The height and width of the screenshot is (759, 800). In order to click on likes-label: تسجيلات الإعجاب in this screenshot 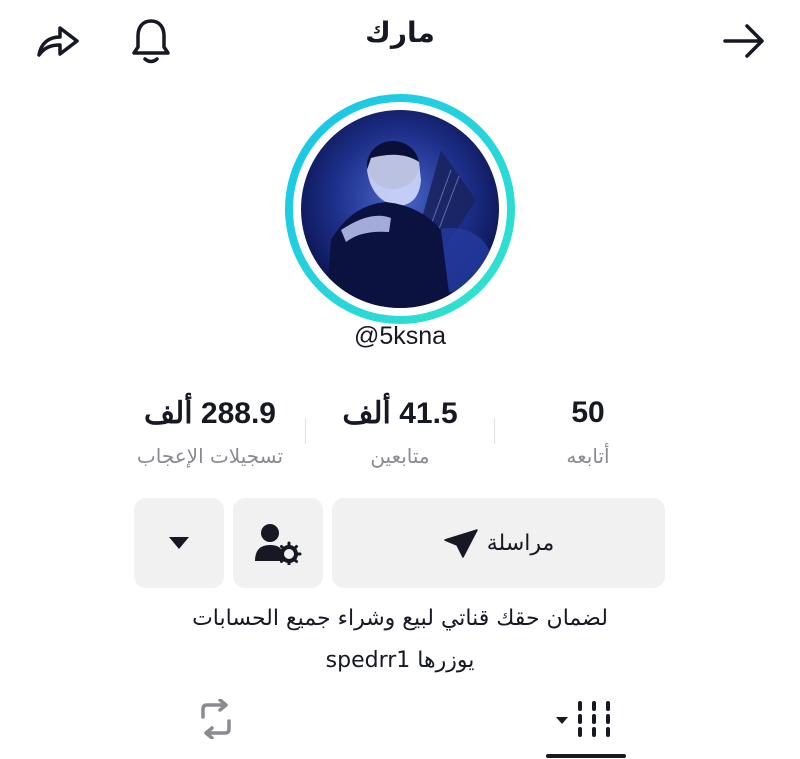, I will do `click(210, 456)`.